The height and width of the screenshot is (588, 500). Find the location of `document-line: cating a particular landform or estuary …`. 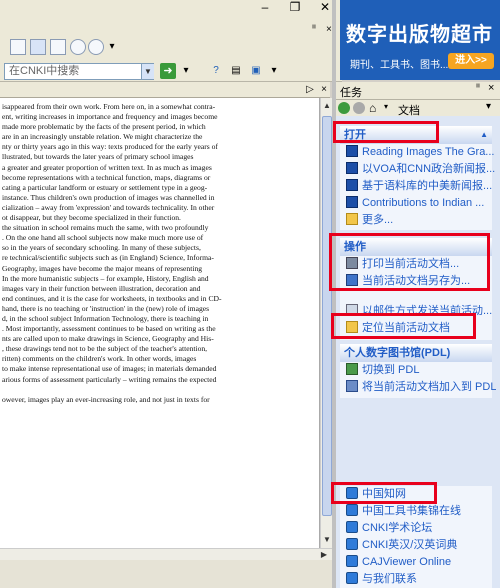

document-line: cating a particular landform or estuary … is located at coordinates (105, 187).